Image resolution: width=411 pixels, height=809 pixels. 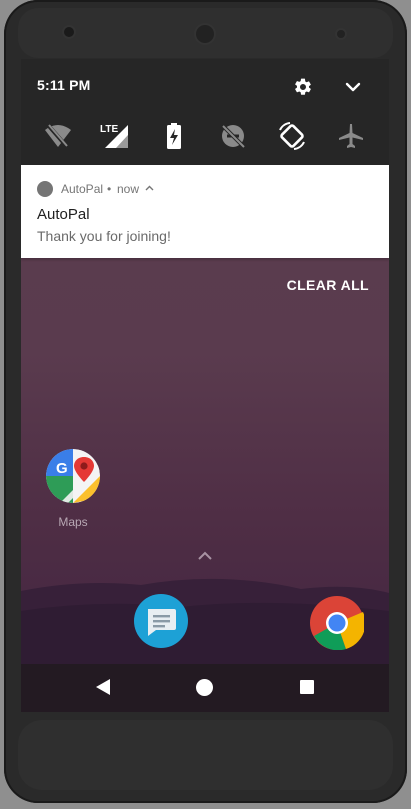 What do you see at coordinates (205, 136) in the screenshot?
I see `quick-settings-tiles: LTE` at bounding box center [205, 136].